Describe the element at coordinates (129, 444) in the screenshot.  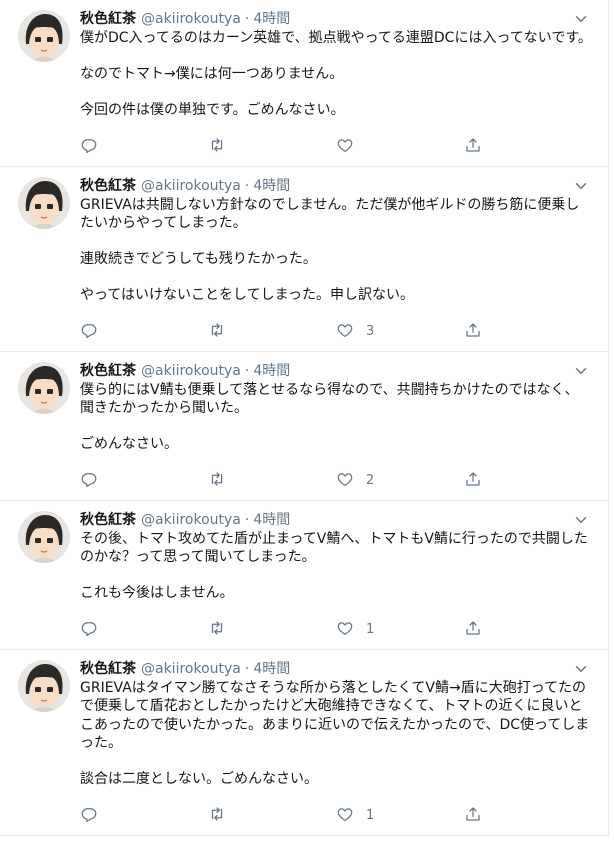
I see `tweet-paragraph: ごめんなさい。` at that location.